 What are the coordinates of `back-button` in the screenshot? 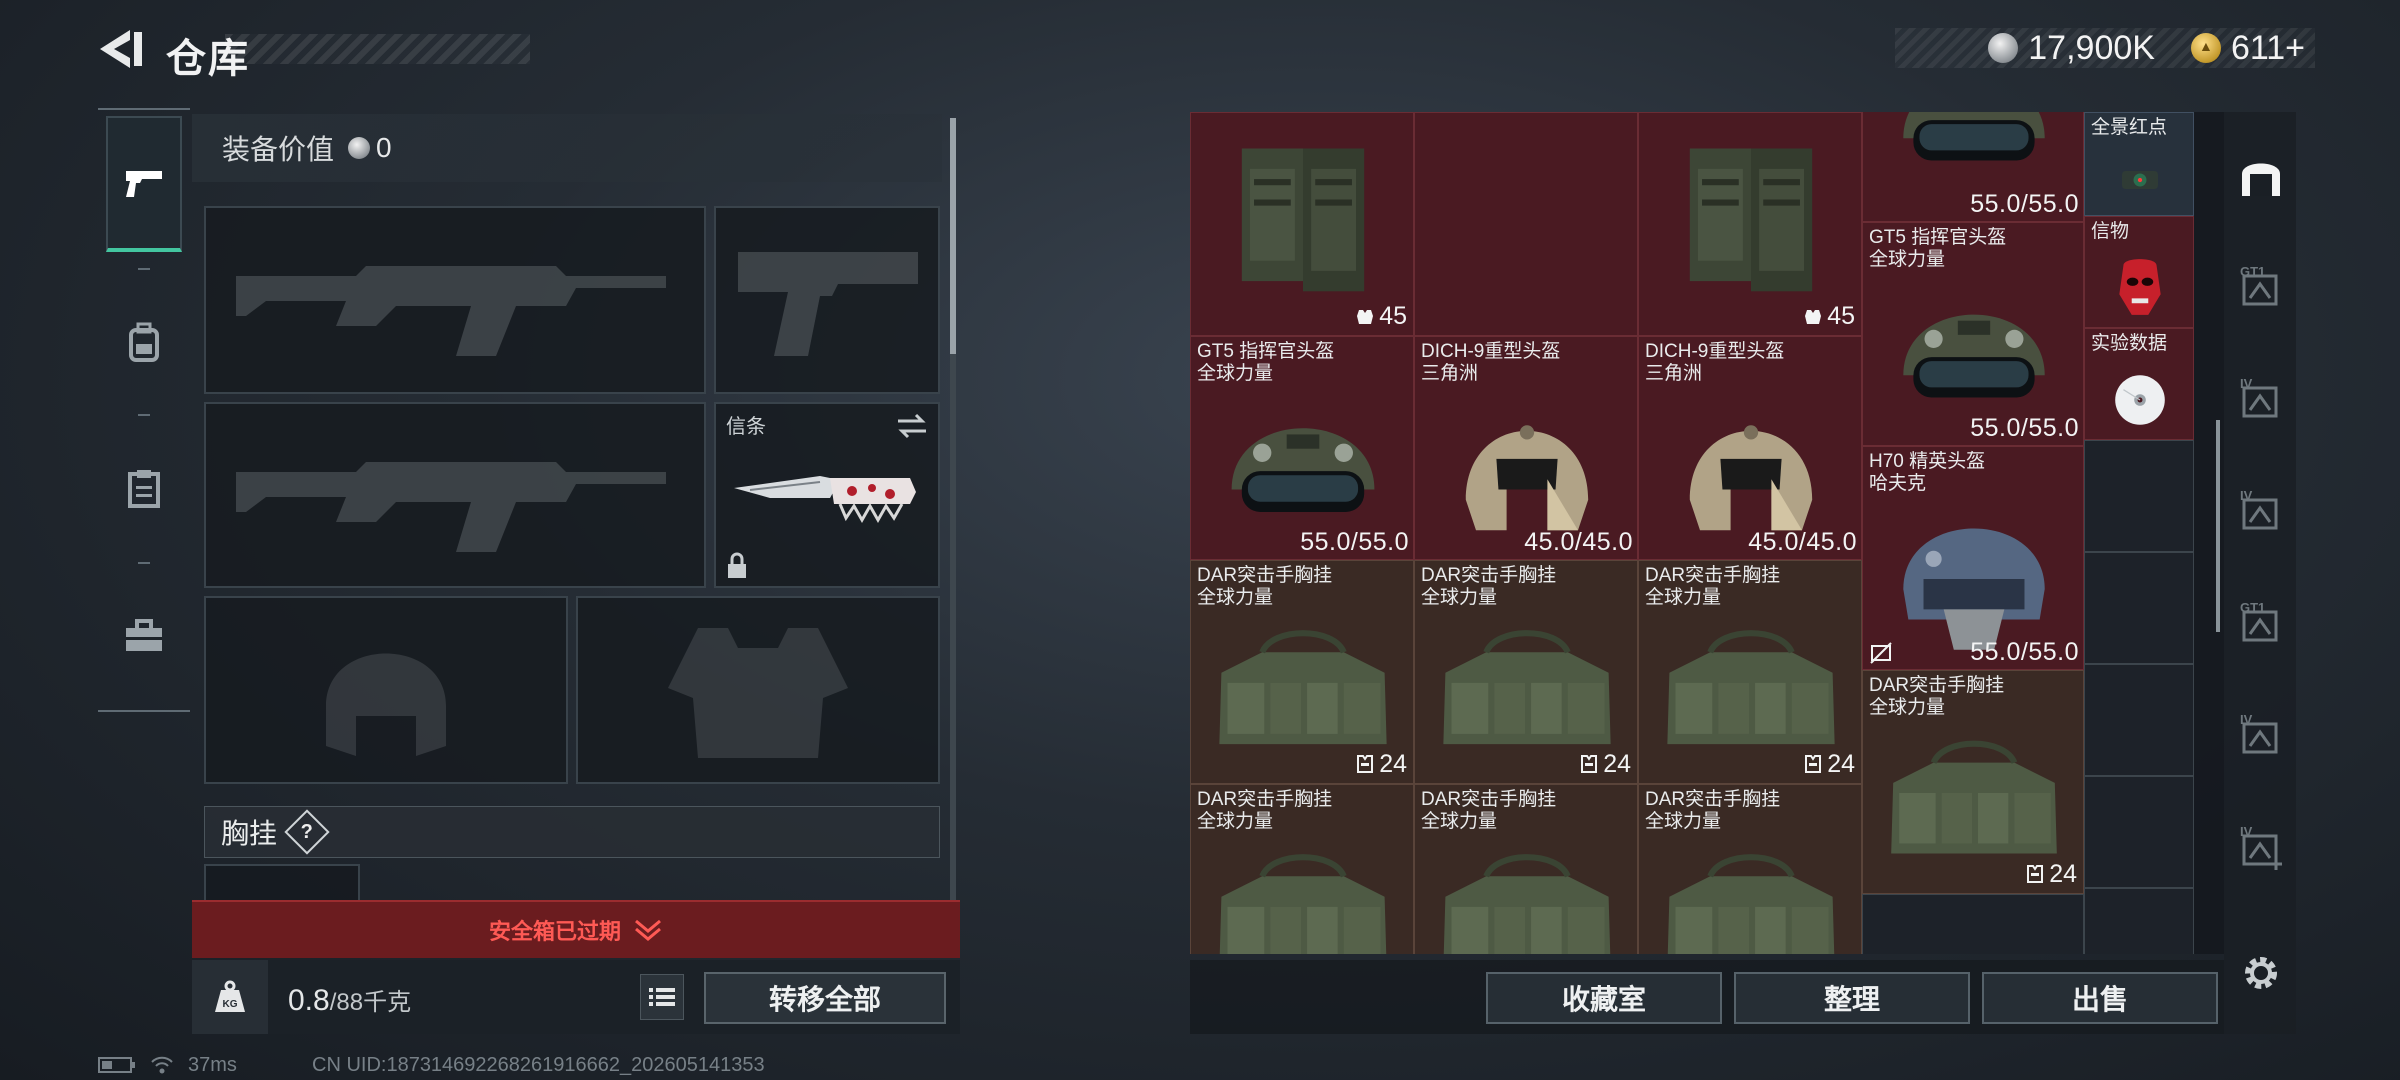 It's located at (121, 49).